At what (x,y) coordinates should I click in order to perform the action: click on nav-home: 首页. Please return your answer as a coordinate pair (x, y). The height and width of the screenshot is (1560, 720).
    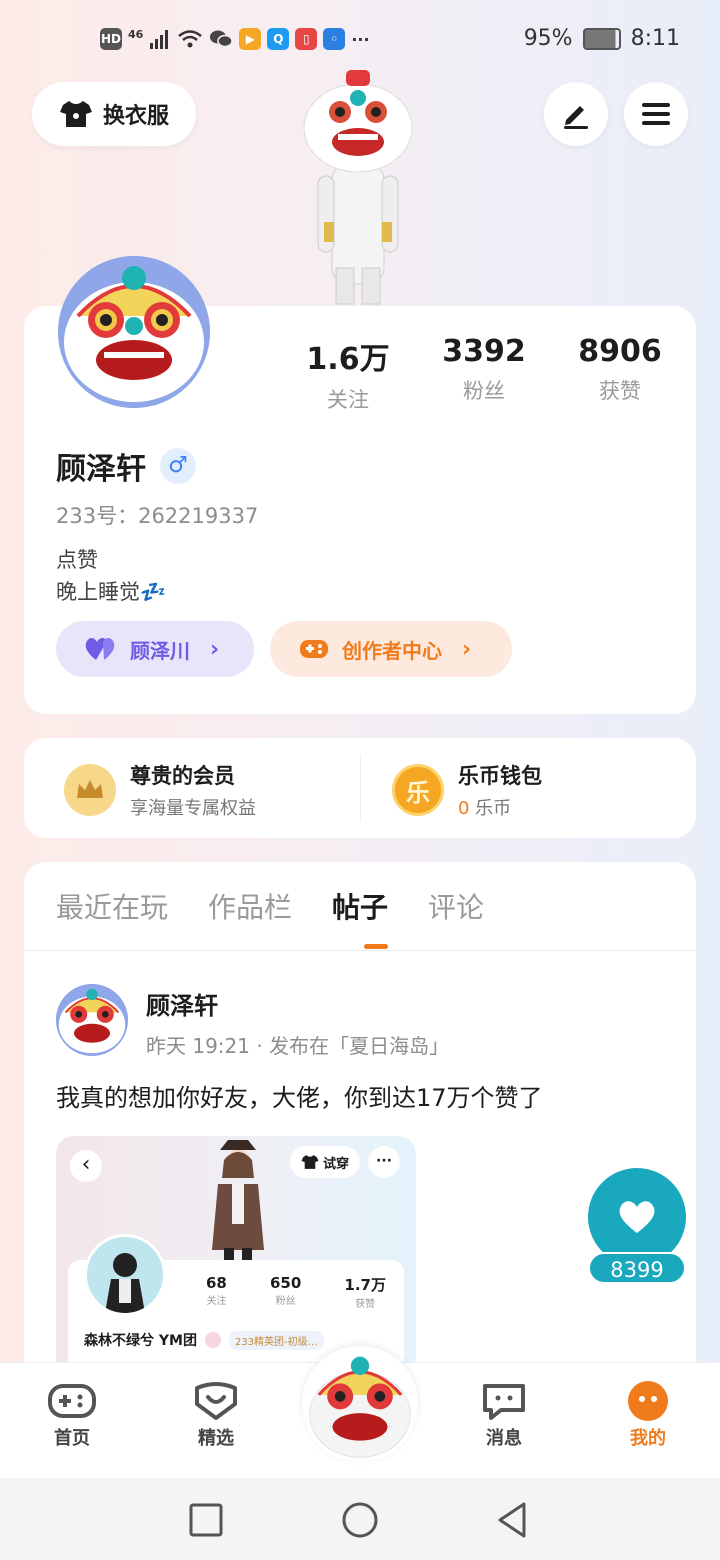
    Looking at the image, I should click on (72, 1415).